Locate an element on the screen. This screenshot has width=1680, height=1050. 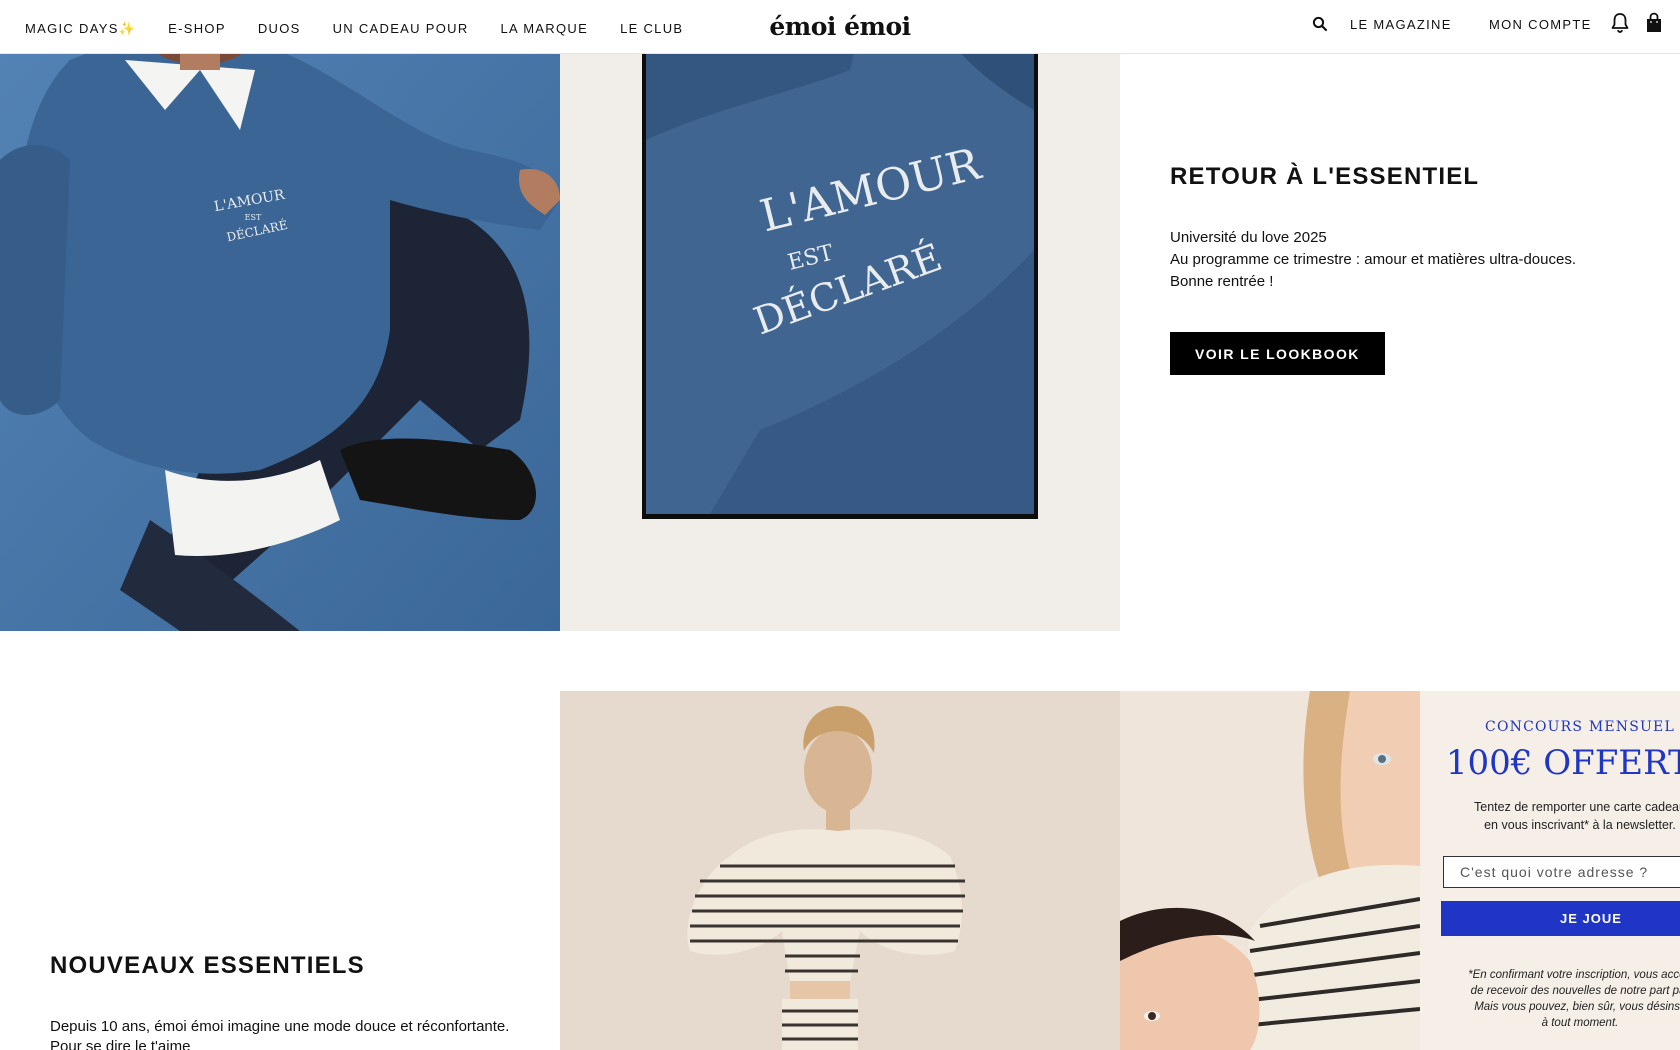
nav-mon-compte: MON COMPTE is located at coordinates (1540, 24).